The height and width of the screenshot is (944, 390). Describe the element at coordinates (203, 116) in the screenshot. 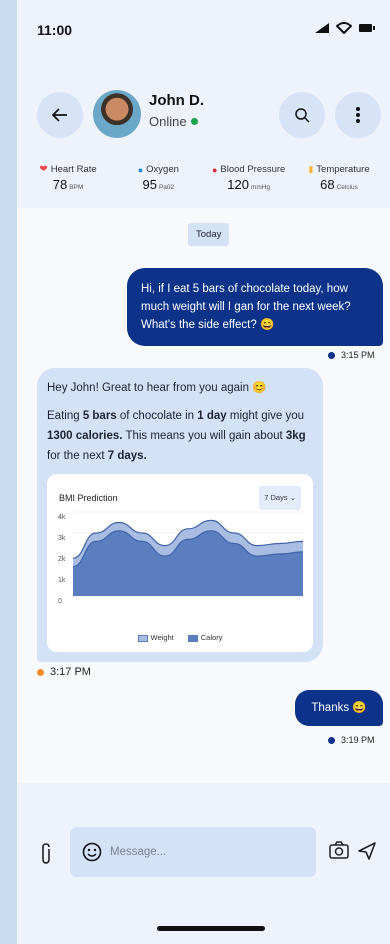

I see `chat-header: John D. Online` at that location.